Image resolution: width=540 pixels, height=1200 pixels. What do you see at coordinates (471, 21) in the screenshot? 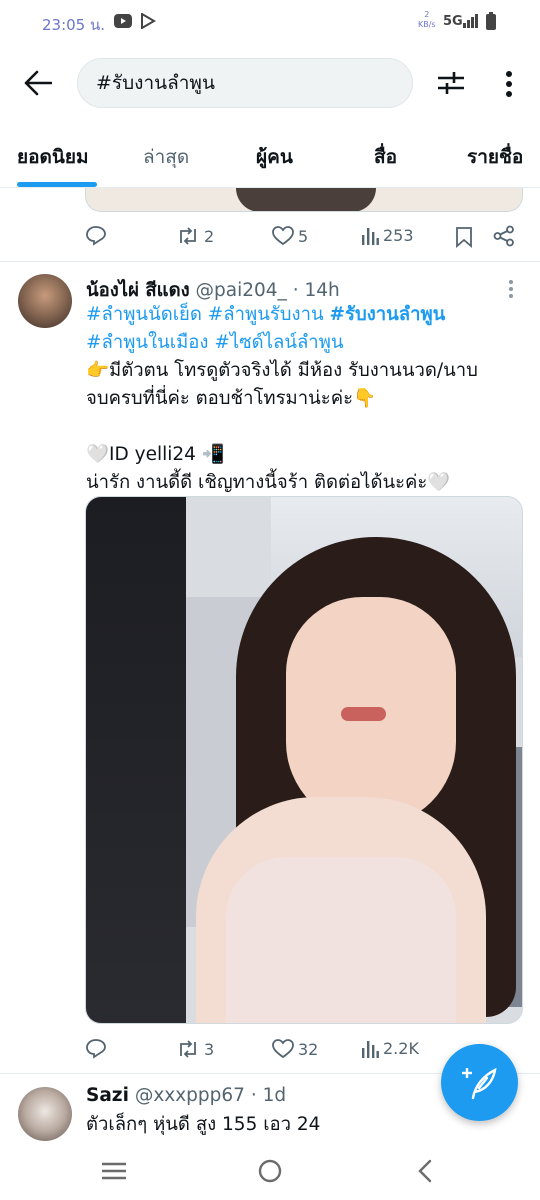
I see `signal-icon` at bounding box center [471, 21].